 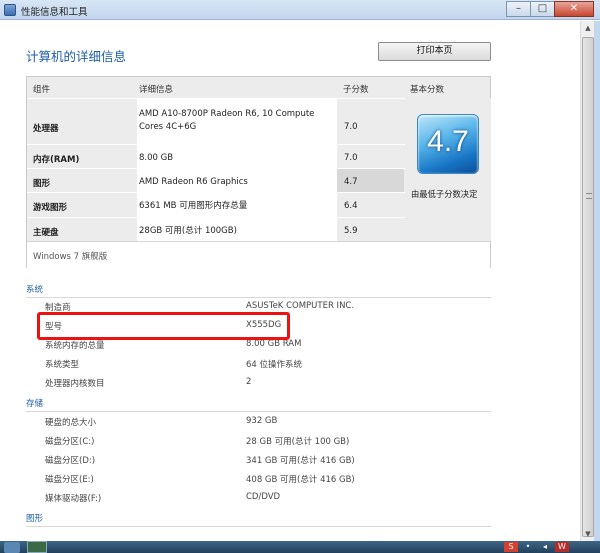 I want to click on info-row: 系统类型 64 位操作系统, so click(x=255, y=364).